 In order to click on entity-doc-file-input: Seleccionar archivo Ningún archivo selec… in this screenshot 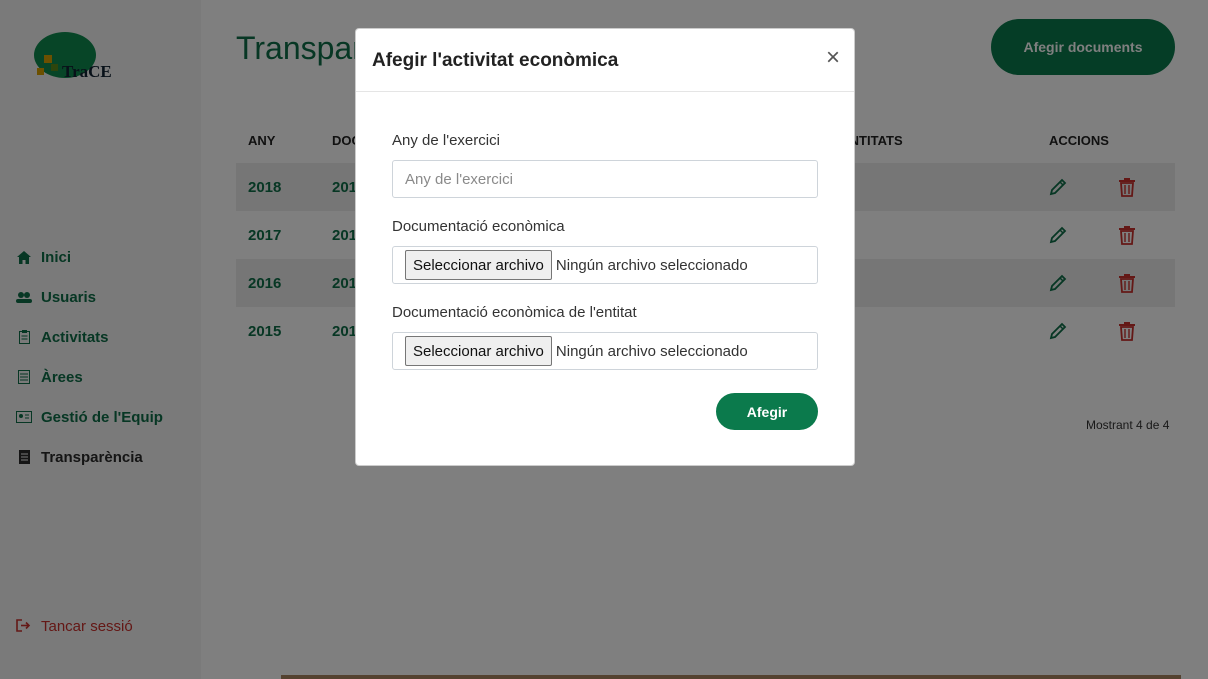, I will do `click(605, 351)`.